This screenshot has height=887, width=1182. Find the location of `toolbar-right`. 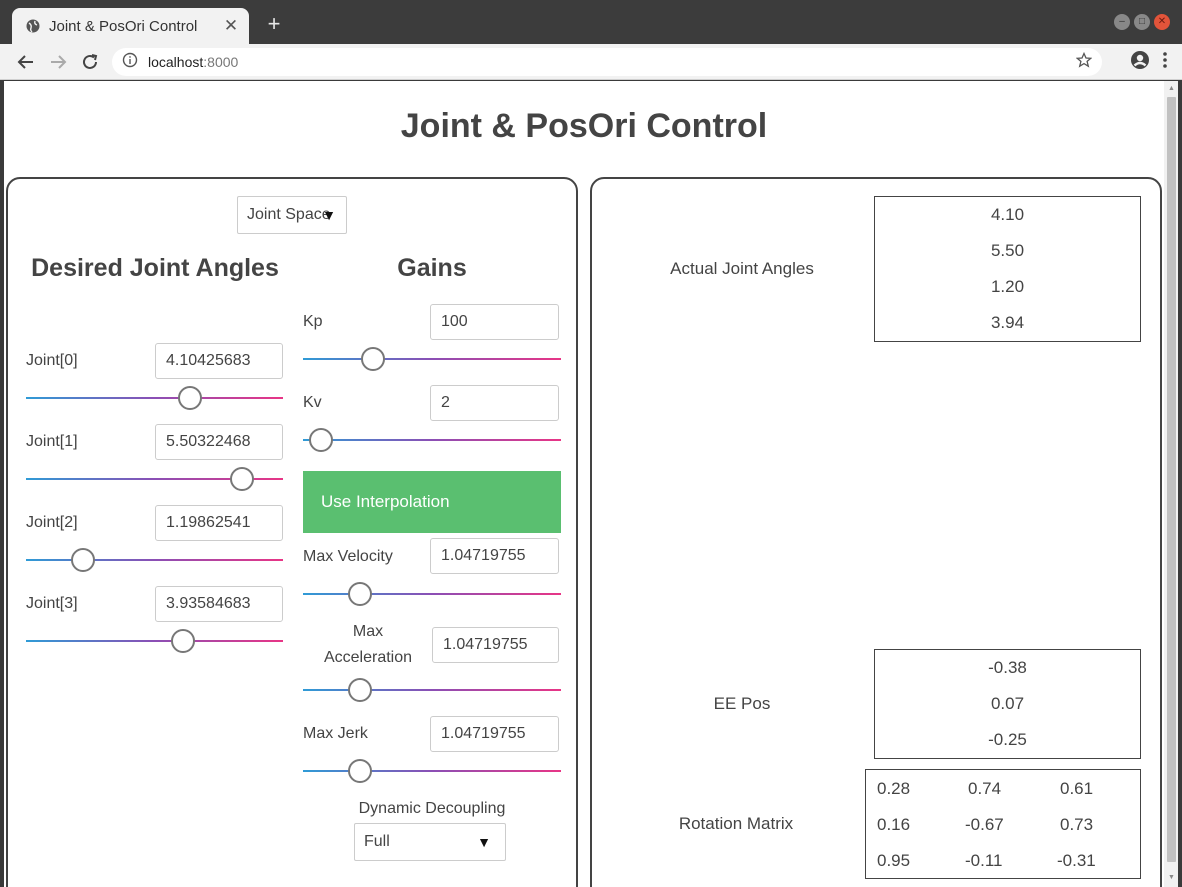

toolbar-right is located at coordinates (1149, 62).